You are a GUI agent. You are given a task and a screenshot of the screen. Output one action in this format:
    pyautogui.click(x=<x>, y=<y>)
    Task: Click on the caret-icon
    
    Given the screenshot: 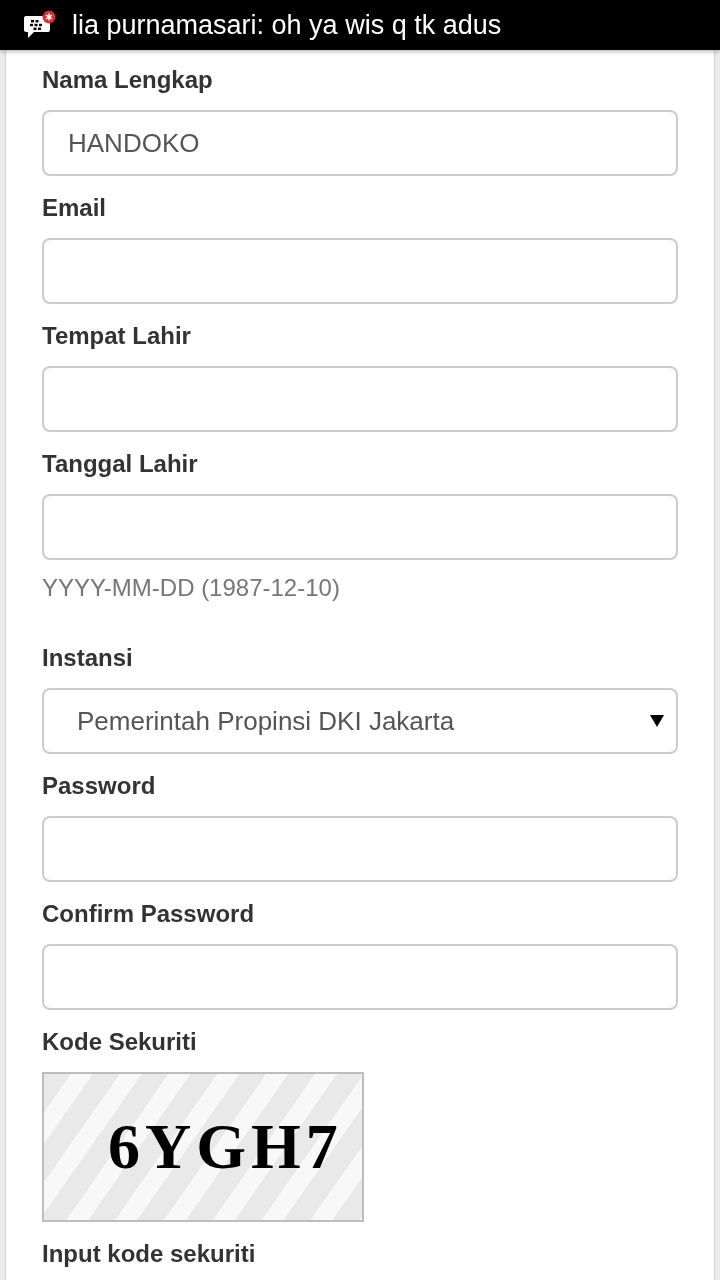 What is the action you would take?
    pyautogui.click(x=657, y=721)
    